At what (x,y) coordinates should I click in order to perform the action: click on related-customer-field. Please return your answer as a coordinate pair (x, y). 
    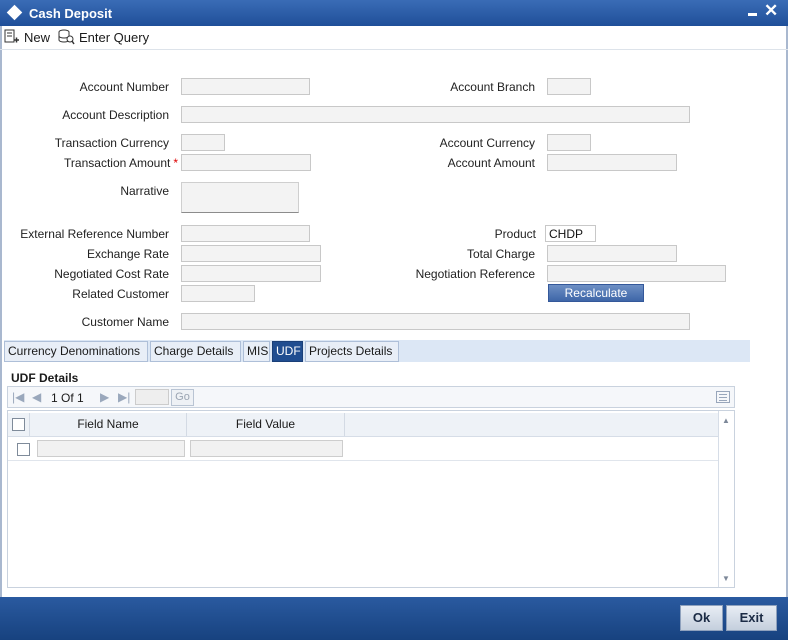
    Looking at the image, I should click on (218, 293).